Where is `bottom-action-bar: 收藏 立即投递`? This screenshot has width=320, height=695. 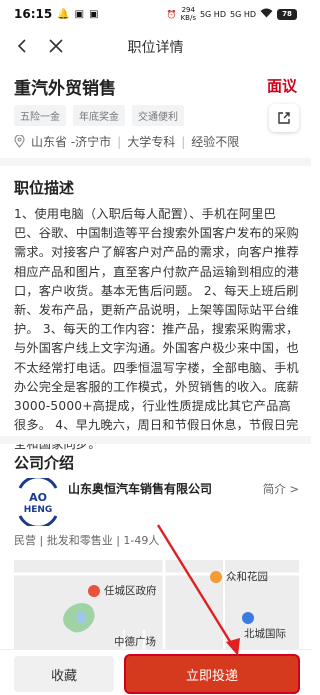 bottom-action-bar: 收藏 立即投递 is located at coordinates (155, 672).